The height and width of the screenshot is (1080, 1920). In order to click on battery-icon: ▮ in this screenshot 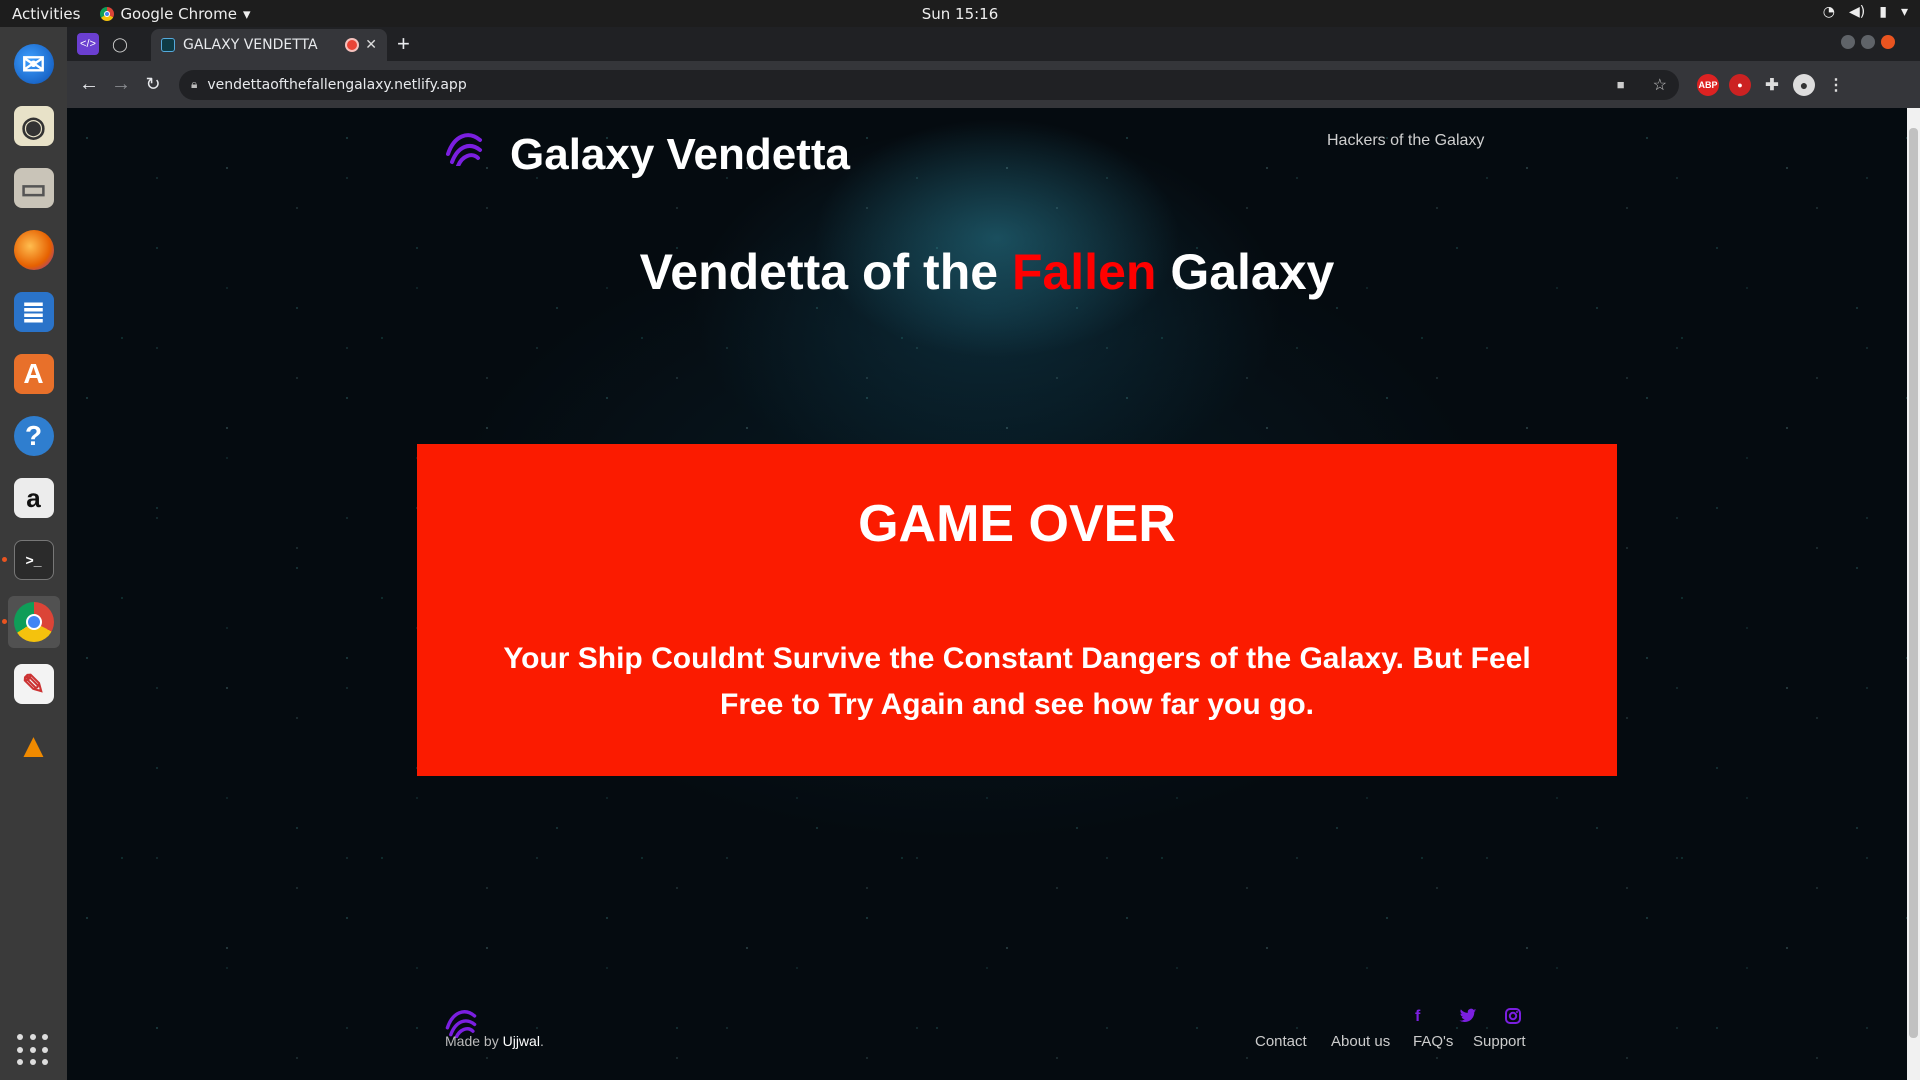, I will do `click(1883, 12)`.